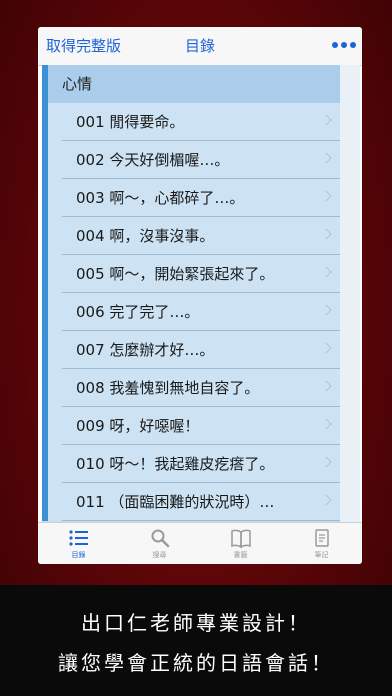 Image resolution: width=392 pixels, height=696 pixels. Describe the element at coordinates (160, 198) in the screenshot. I see `list-item-label: 003 啊～，心都碎了…。` at that location.